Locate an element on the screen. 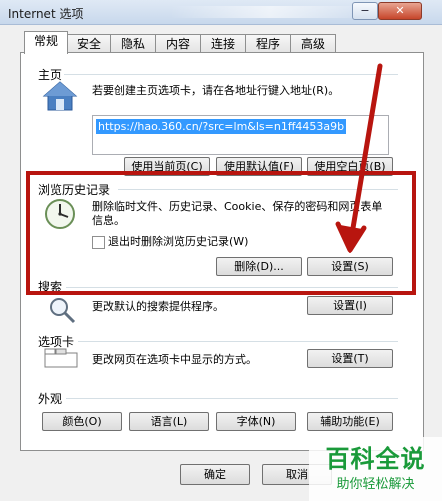 This screenshot has width=442, height=501. watermark-subtitle: 助你轻松解决 is located at coordinates (375, 484).